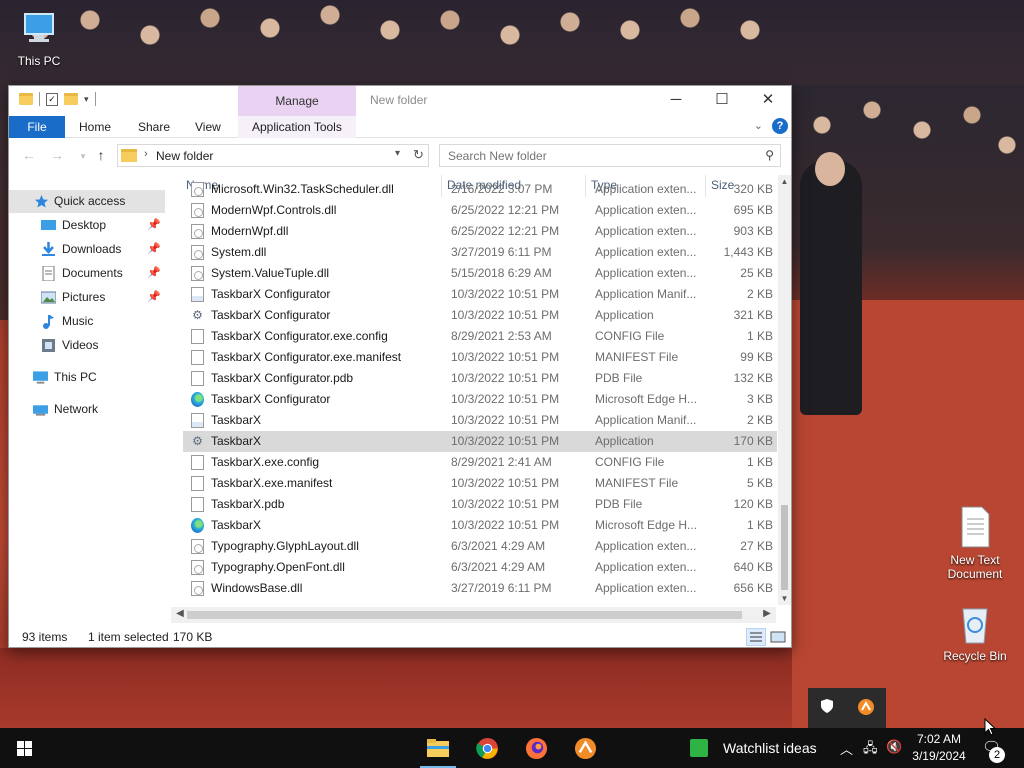  What do you see at coordinates (585, 748) in the screenshot?
I see `taskbar-app` at bounding box center [585, 748].